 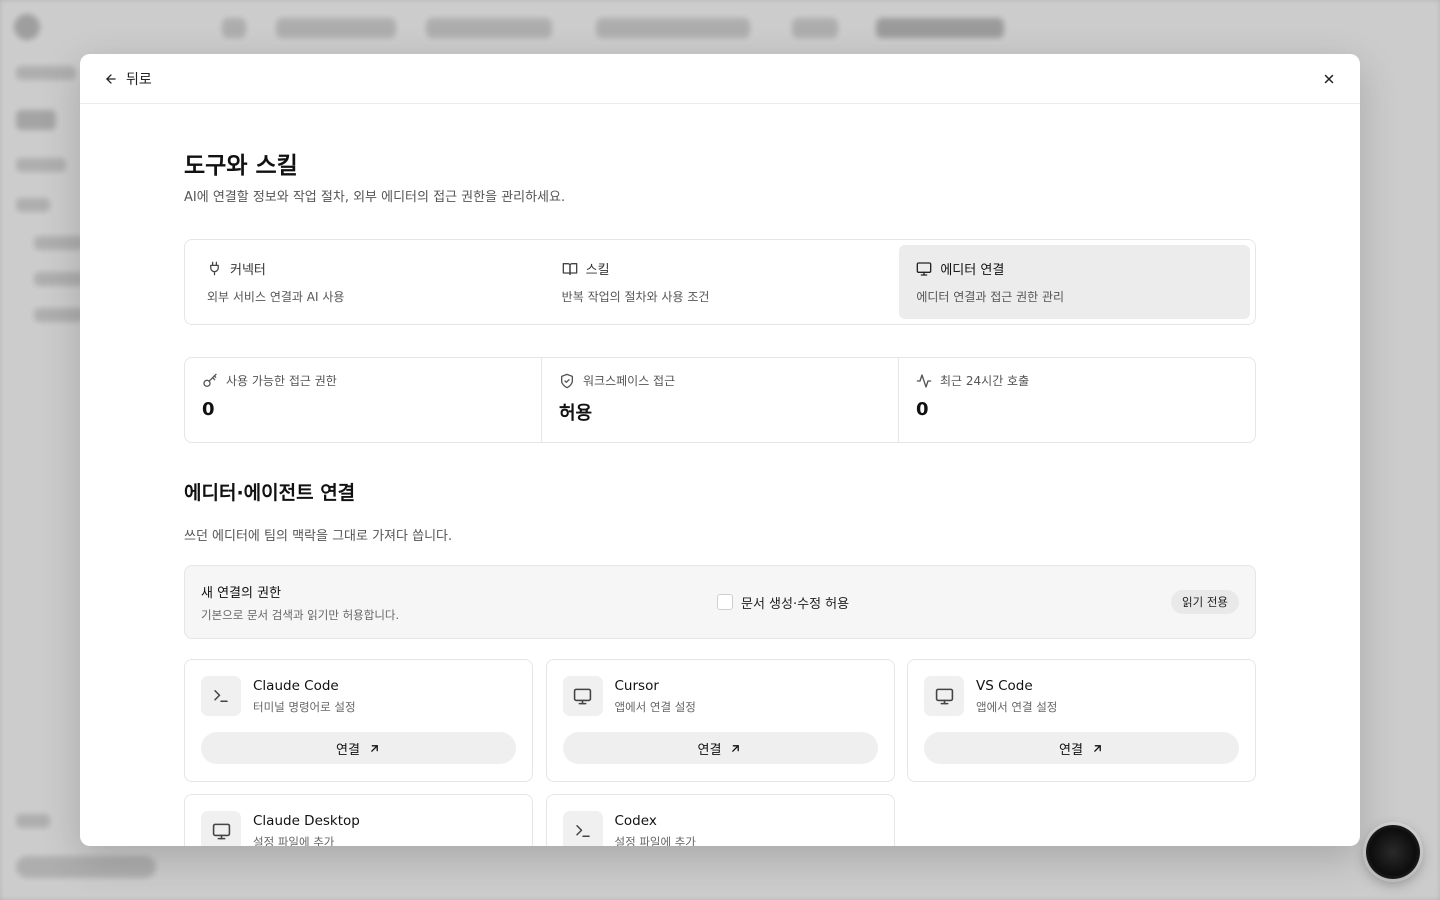 I want to click on stats-panel: 사용 가능한 접근 권한 0 워크스페이스 접근 허용 최근 24시간 호출 0, so click(x=720, y=400).